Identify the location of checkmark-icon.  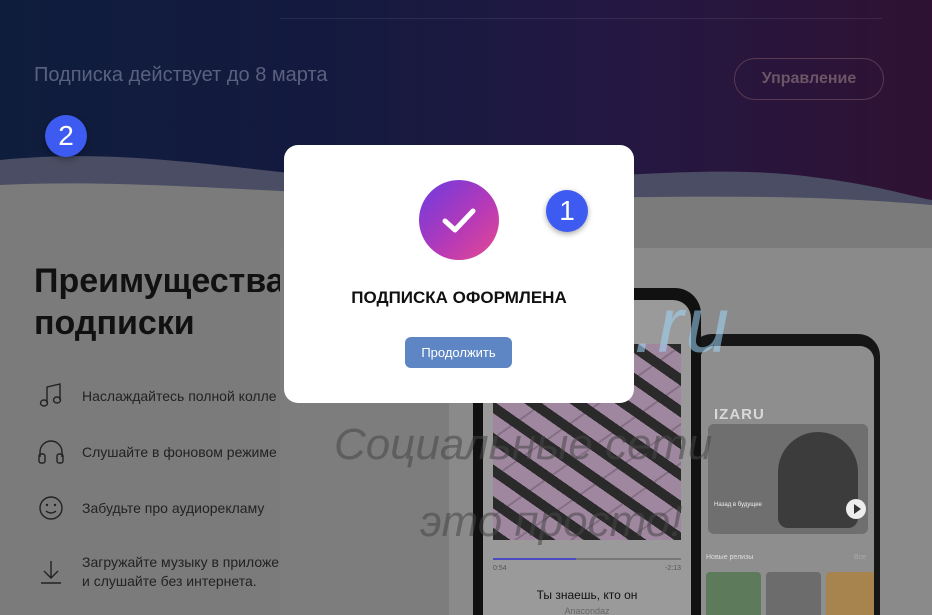
(459, 220).